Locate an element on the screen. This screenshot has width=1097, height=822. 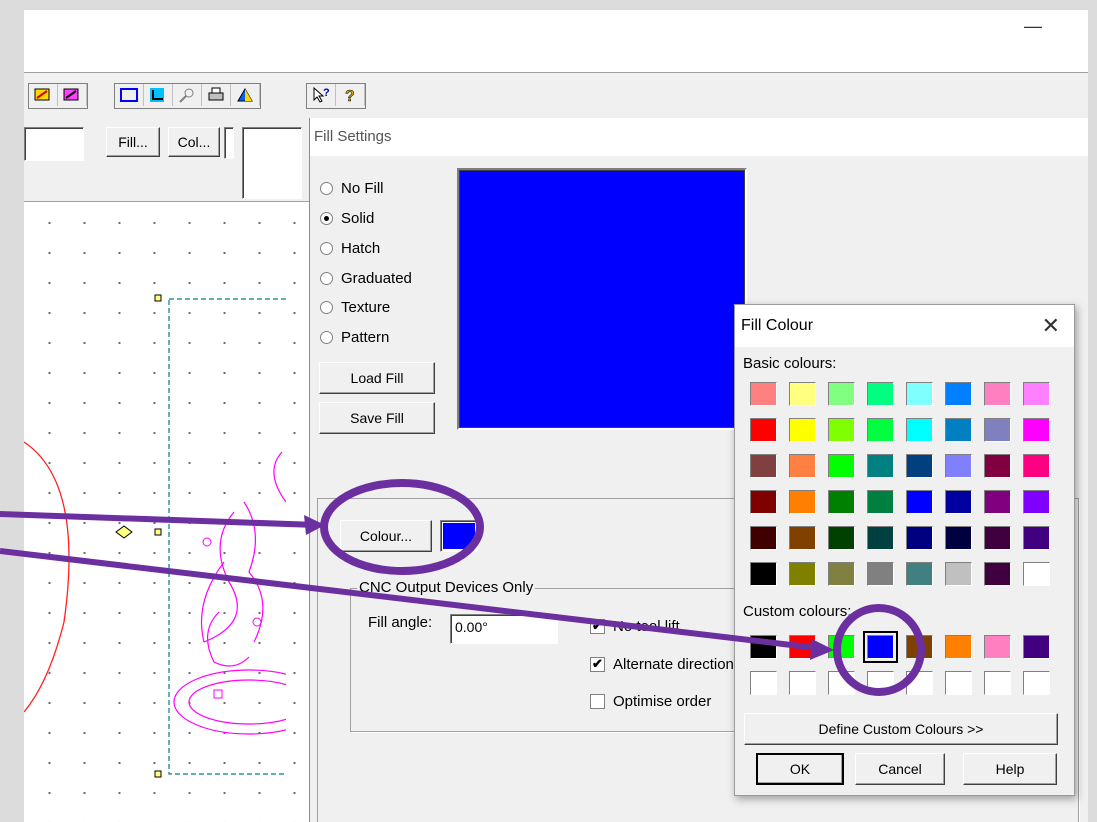
zoom-icon is located at coordinates (187, 95).